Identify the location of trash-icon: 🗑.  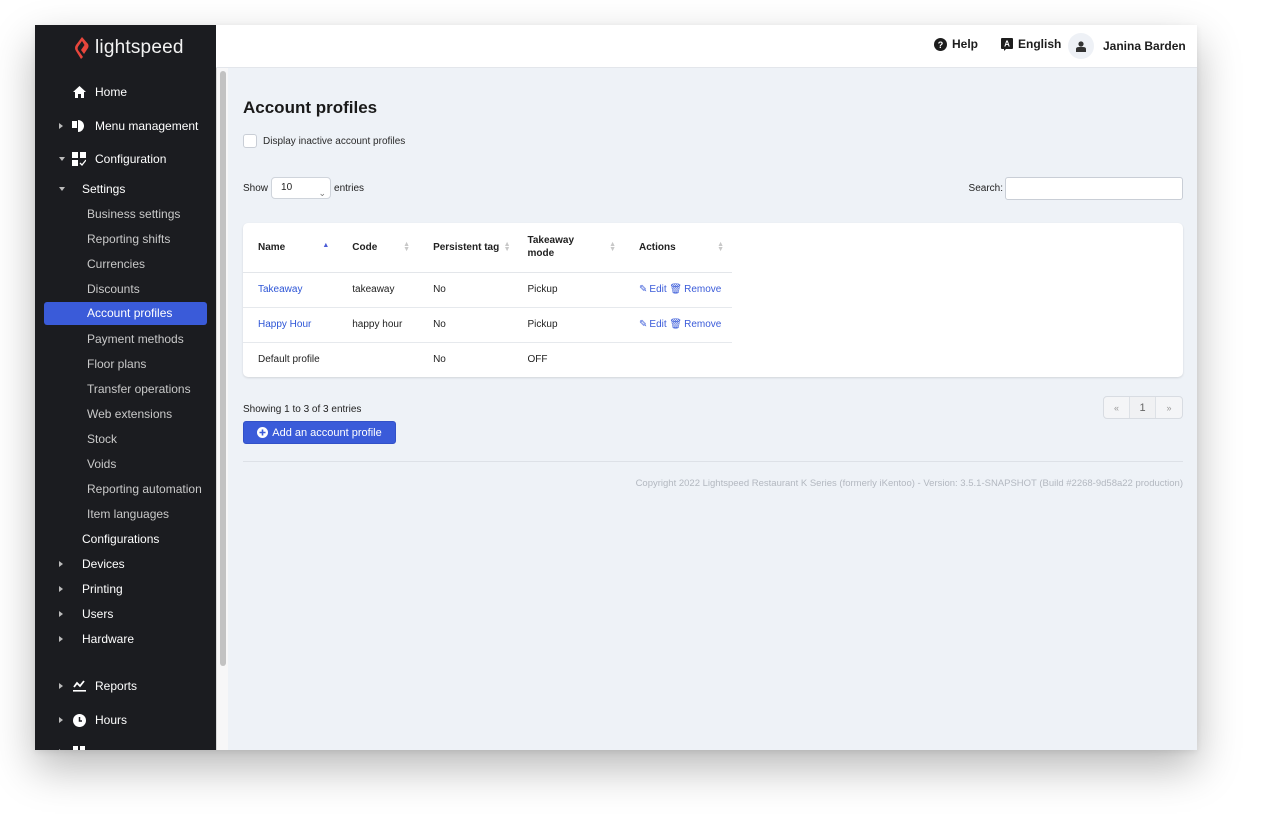
(676, 289).